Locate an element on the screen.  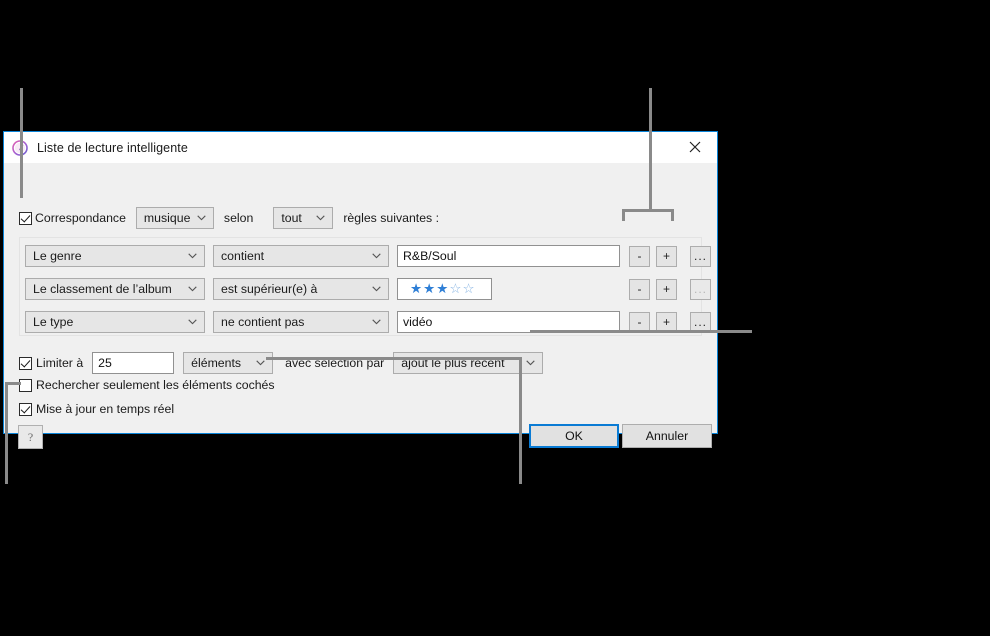
rule-field-value: Le classement de l’album is located at coordinates (102, 289).